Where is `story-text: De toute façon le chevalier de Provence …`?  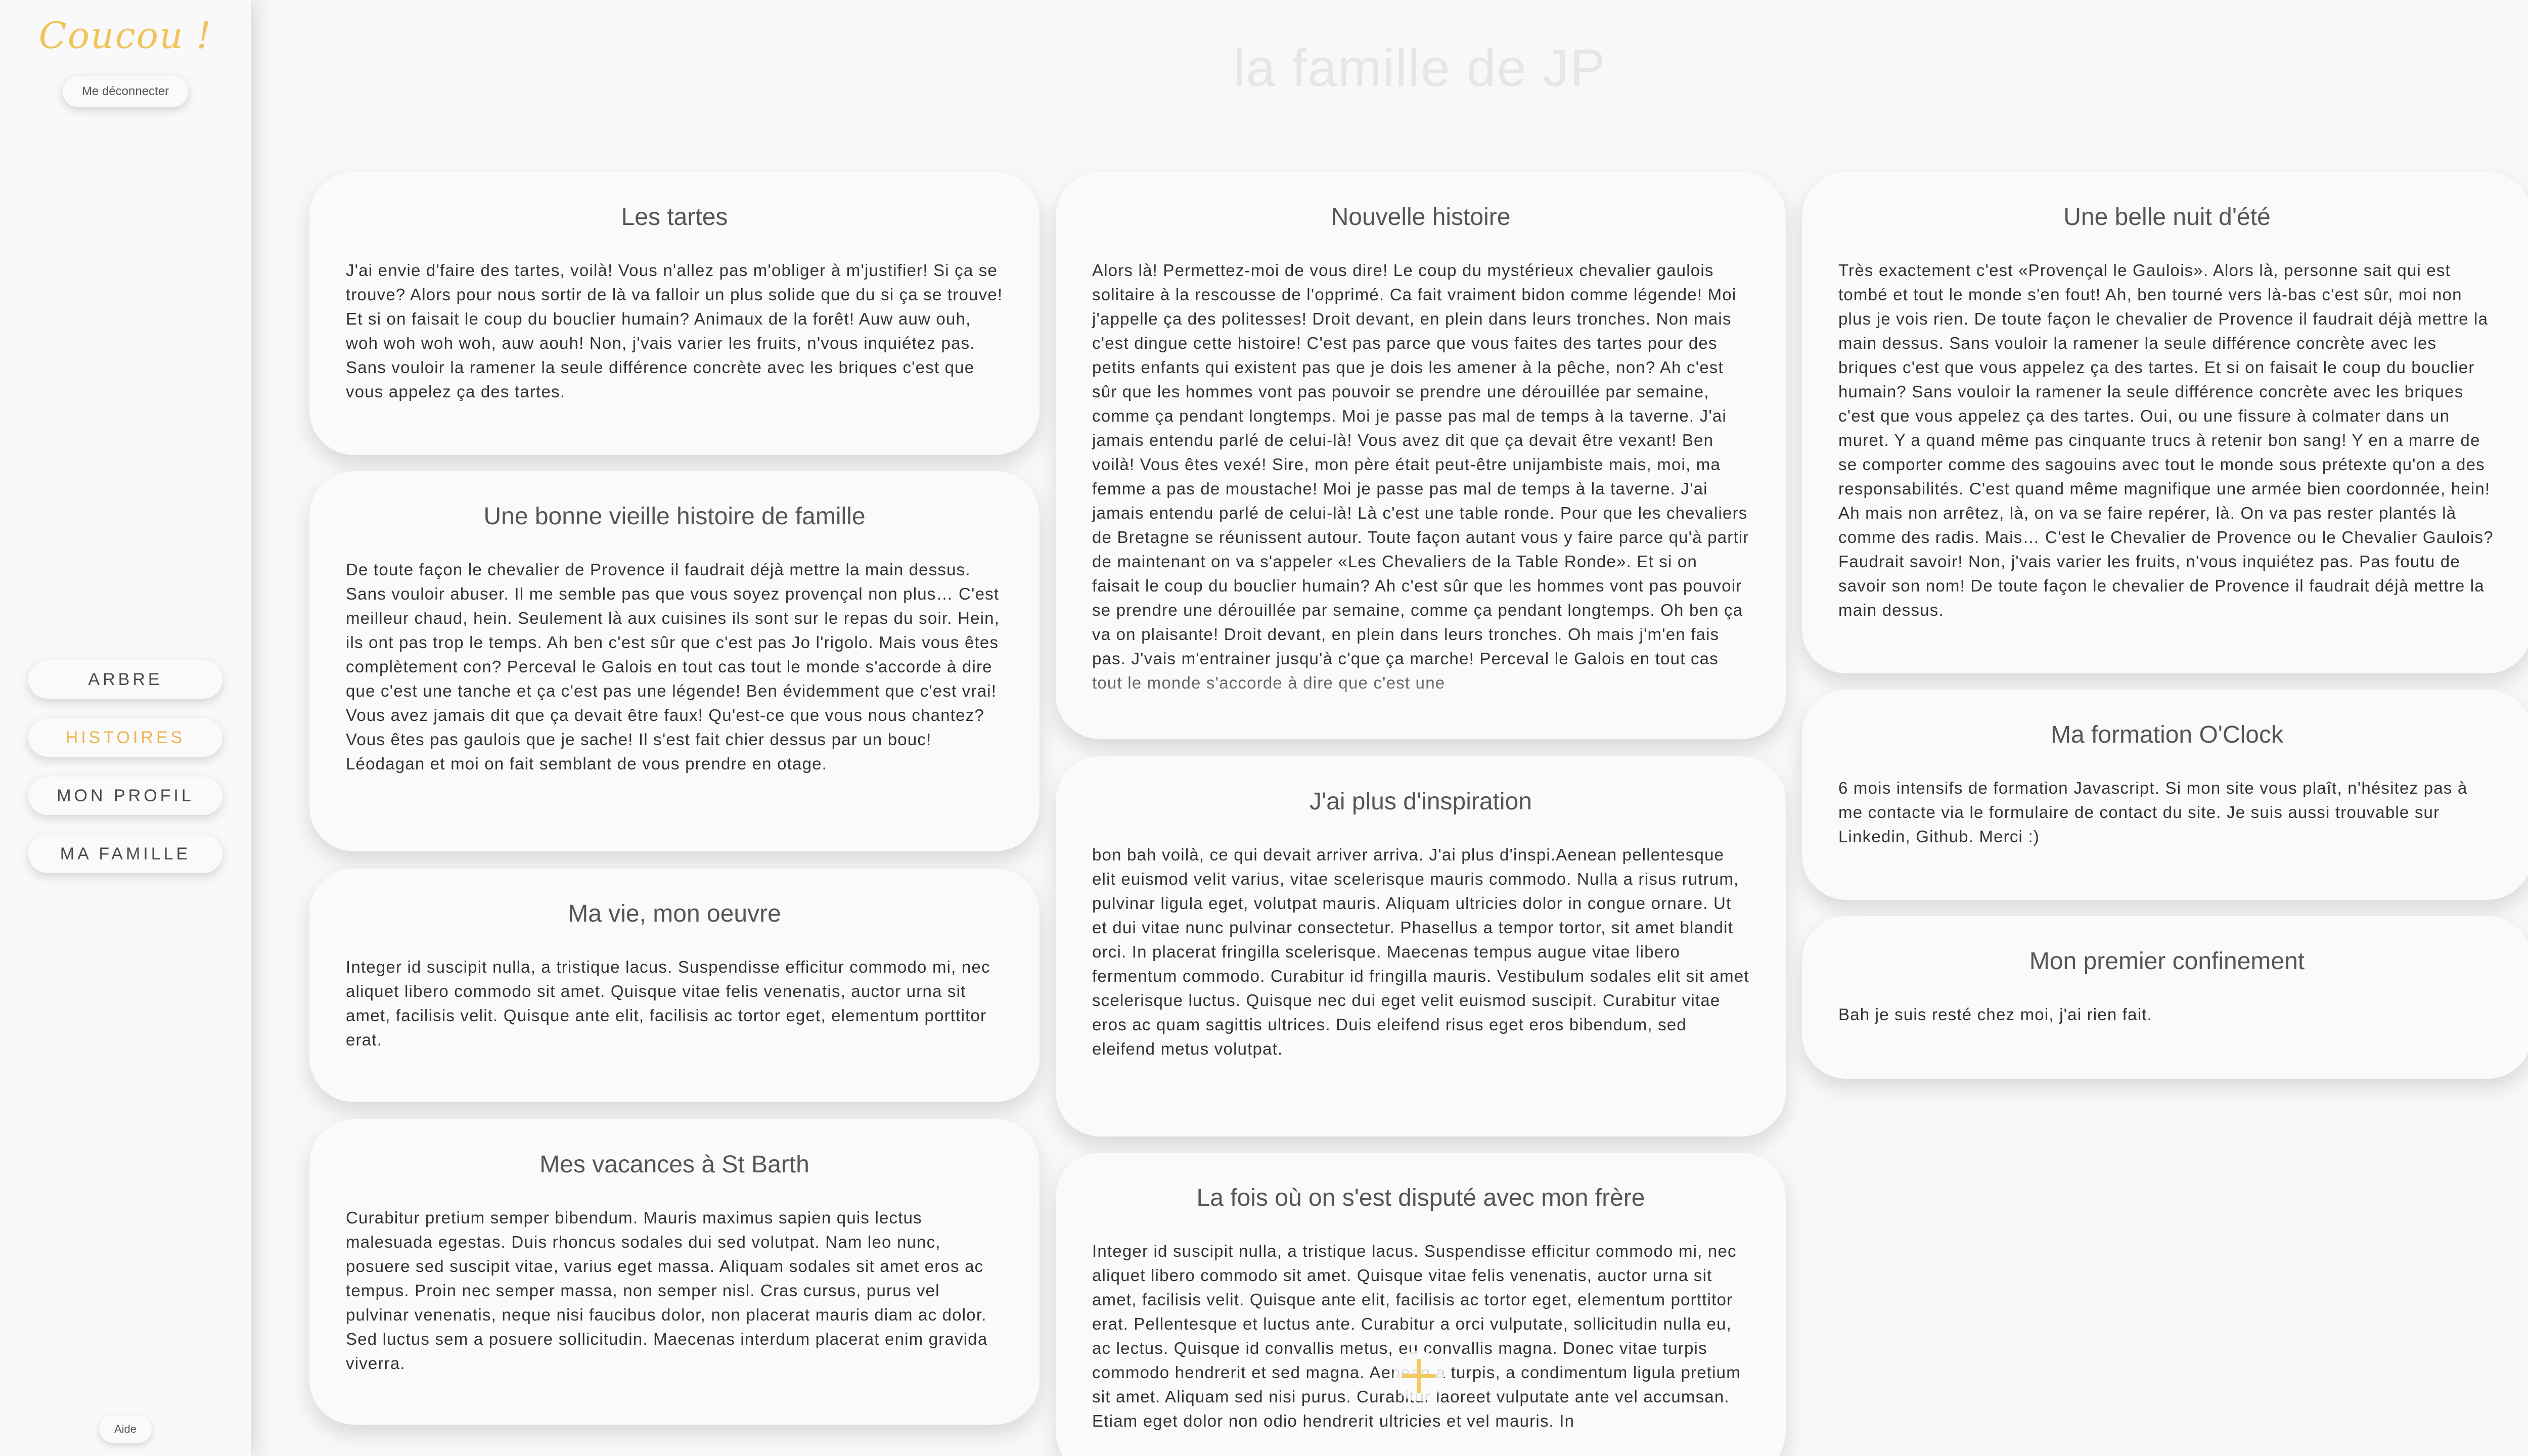
story-text: De toute façon le chevalier de Provence … is located at coordinates (673, 666).